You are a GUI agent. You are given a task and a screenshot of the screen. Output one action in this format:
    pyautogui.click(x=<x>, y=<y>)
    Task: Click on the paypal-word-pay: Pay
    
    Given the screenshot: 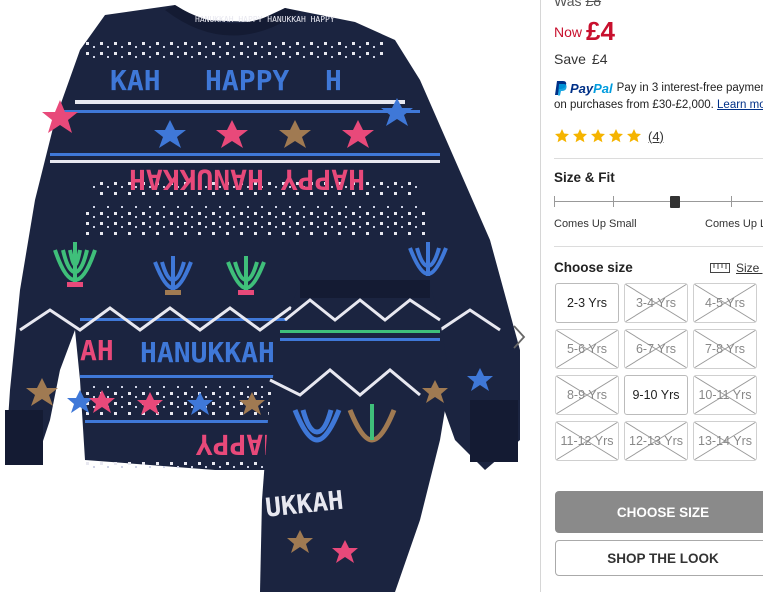 What is the action you would take?
    pyautogui.click(x=582, y=88)
    